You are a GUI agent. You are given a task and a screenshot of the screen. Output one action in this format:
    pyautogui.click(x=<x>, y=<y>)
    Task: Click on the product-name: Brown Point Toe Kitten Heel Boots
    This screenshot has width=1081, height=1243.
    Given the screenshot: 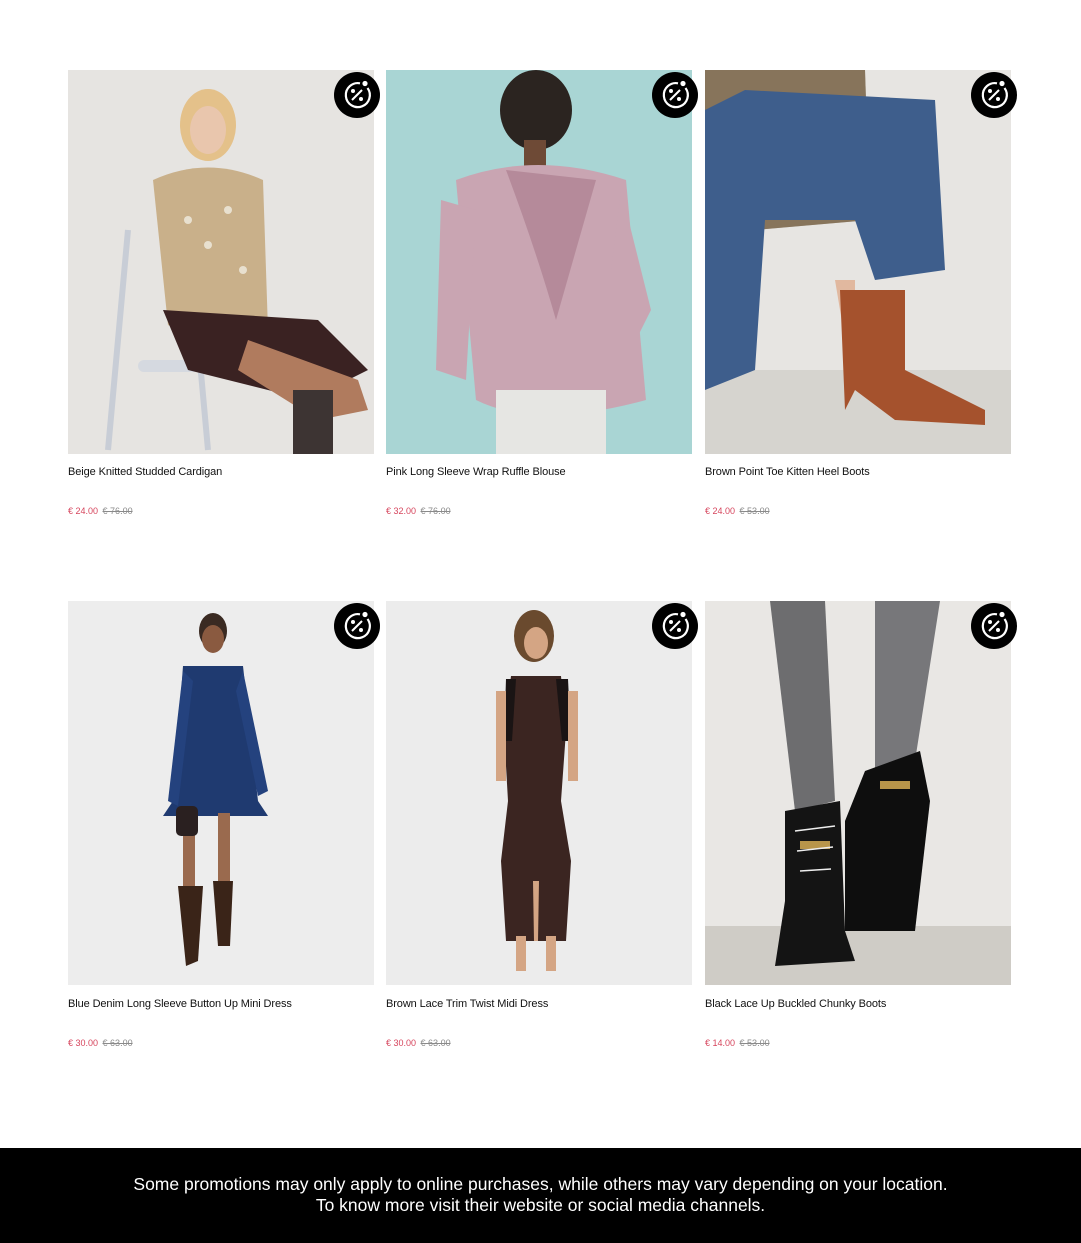 What is the action you would take?
    pyautogui.click(x=787, y=472)
    